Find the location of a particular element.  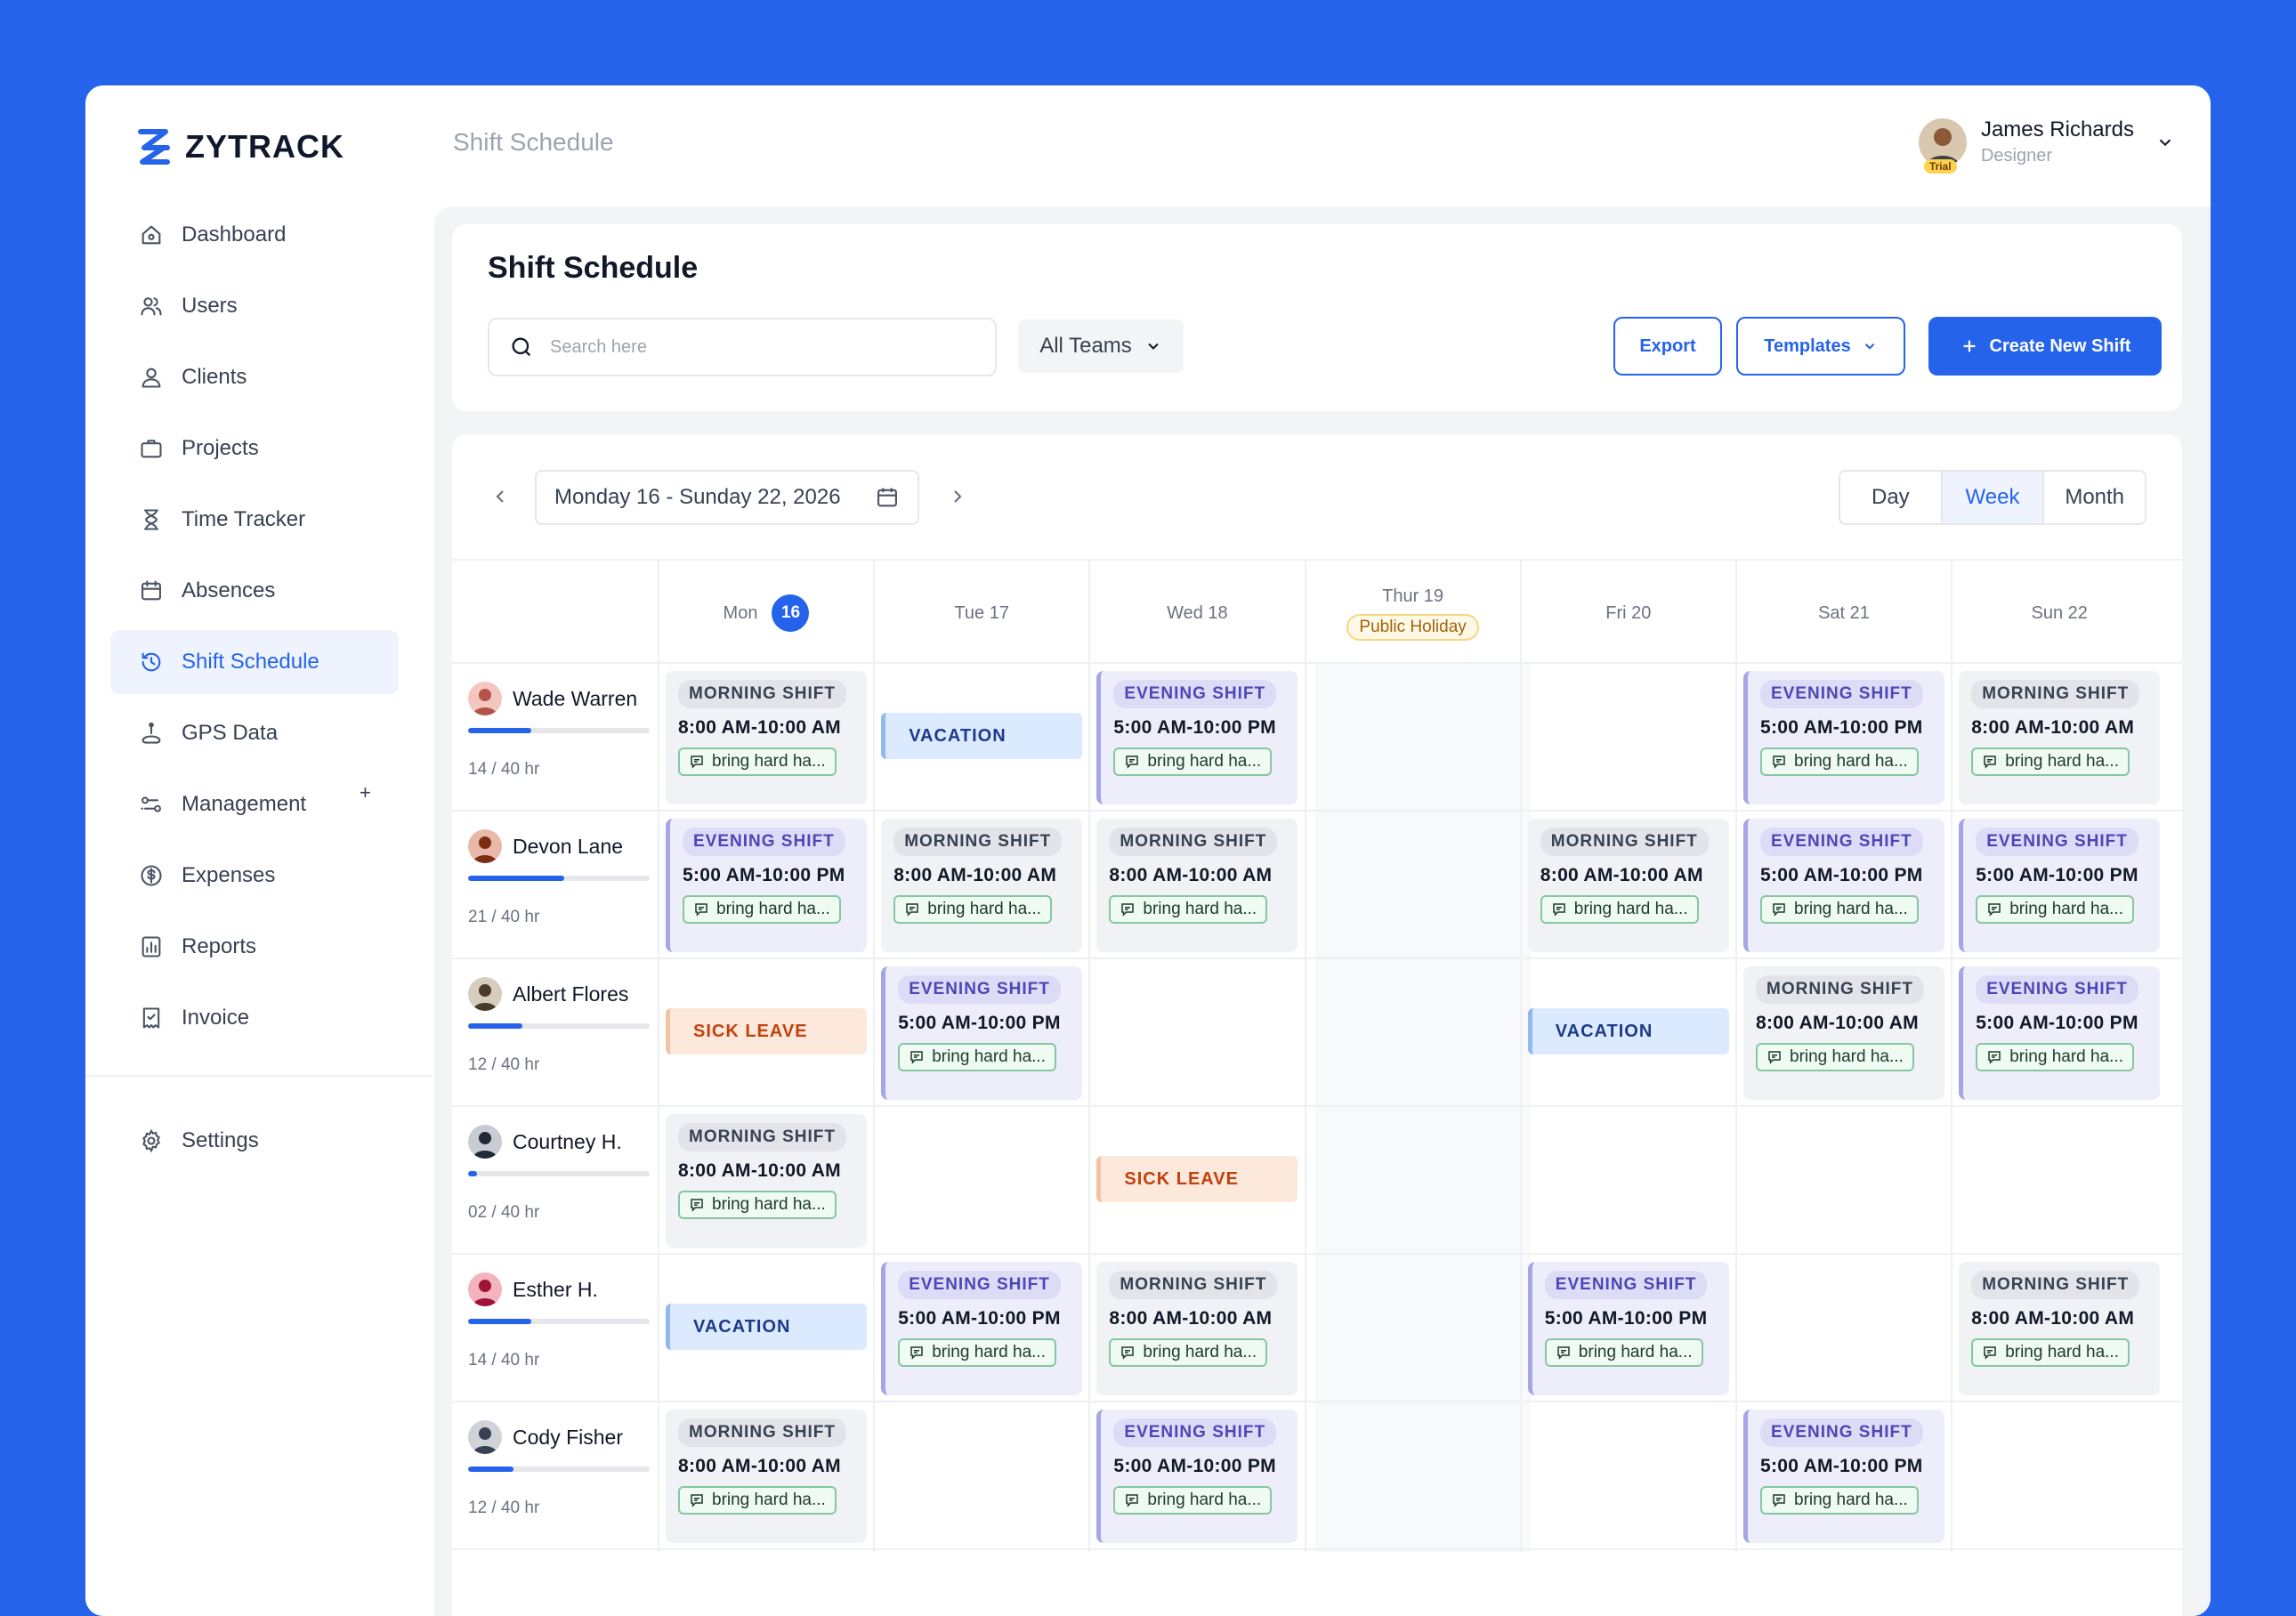

templates-button: Templates is located at coordinates (1820, 347).